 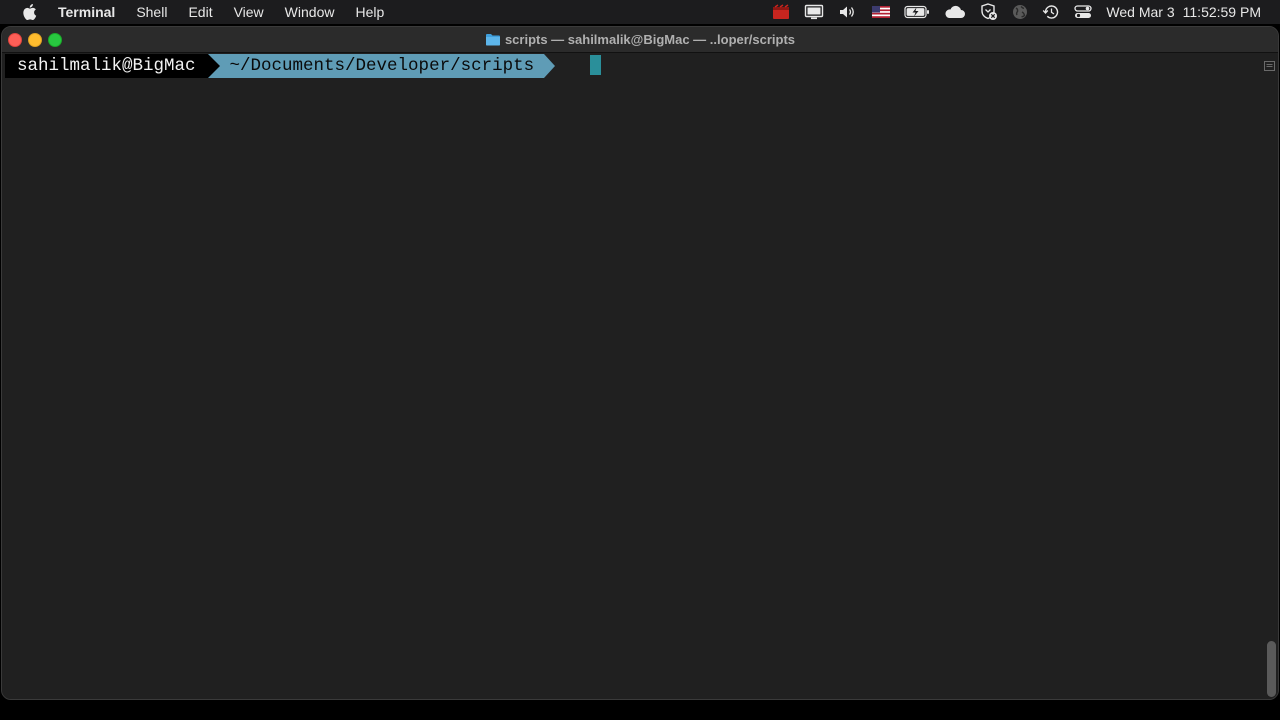 What do you see at coordinates (917, 12) in the screenshot?
I see `battery-charging-icon` at bounding box center [917, 12].